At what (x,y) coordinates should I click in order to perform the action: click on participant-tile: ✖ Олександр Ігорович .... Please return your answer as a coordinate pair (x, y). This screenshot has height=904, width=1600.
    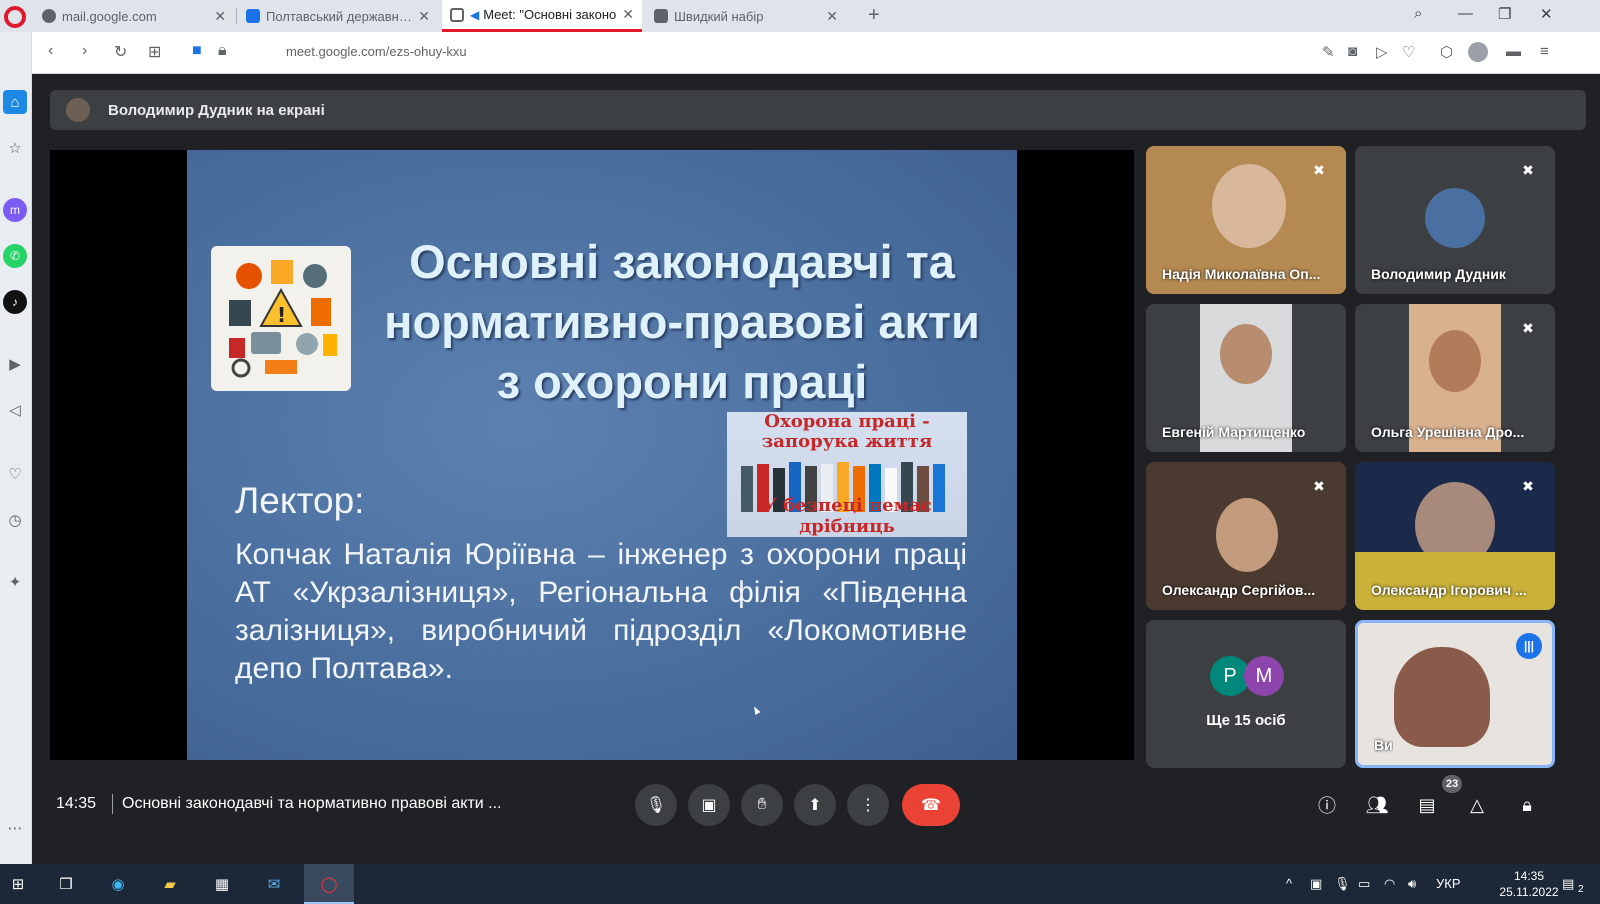
    Looking at the image, I should click on (1455, 536).